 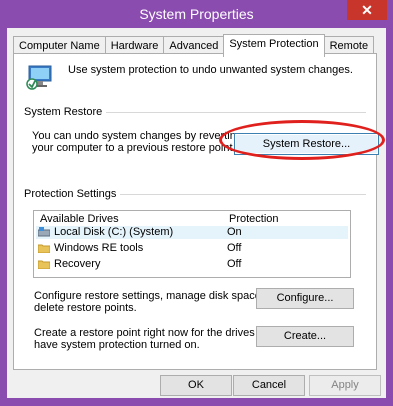 What do you see at coordinates (79, 219) in the screenshot?
I see `column-header-drives: Available Drives` at bounding box center [79, 219].